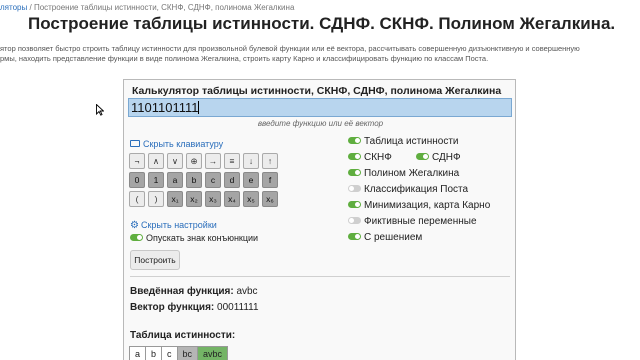 The image size is (640, 360). What do you see at coordinates (194, 180) in the screenshot?
I see `key-b: b` at bounding box center [194, 180].